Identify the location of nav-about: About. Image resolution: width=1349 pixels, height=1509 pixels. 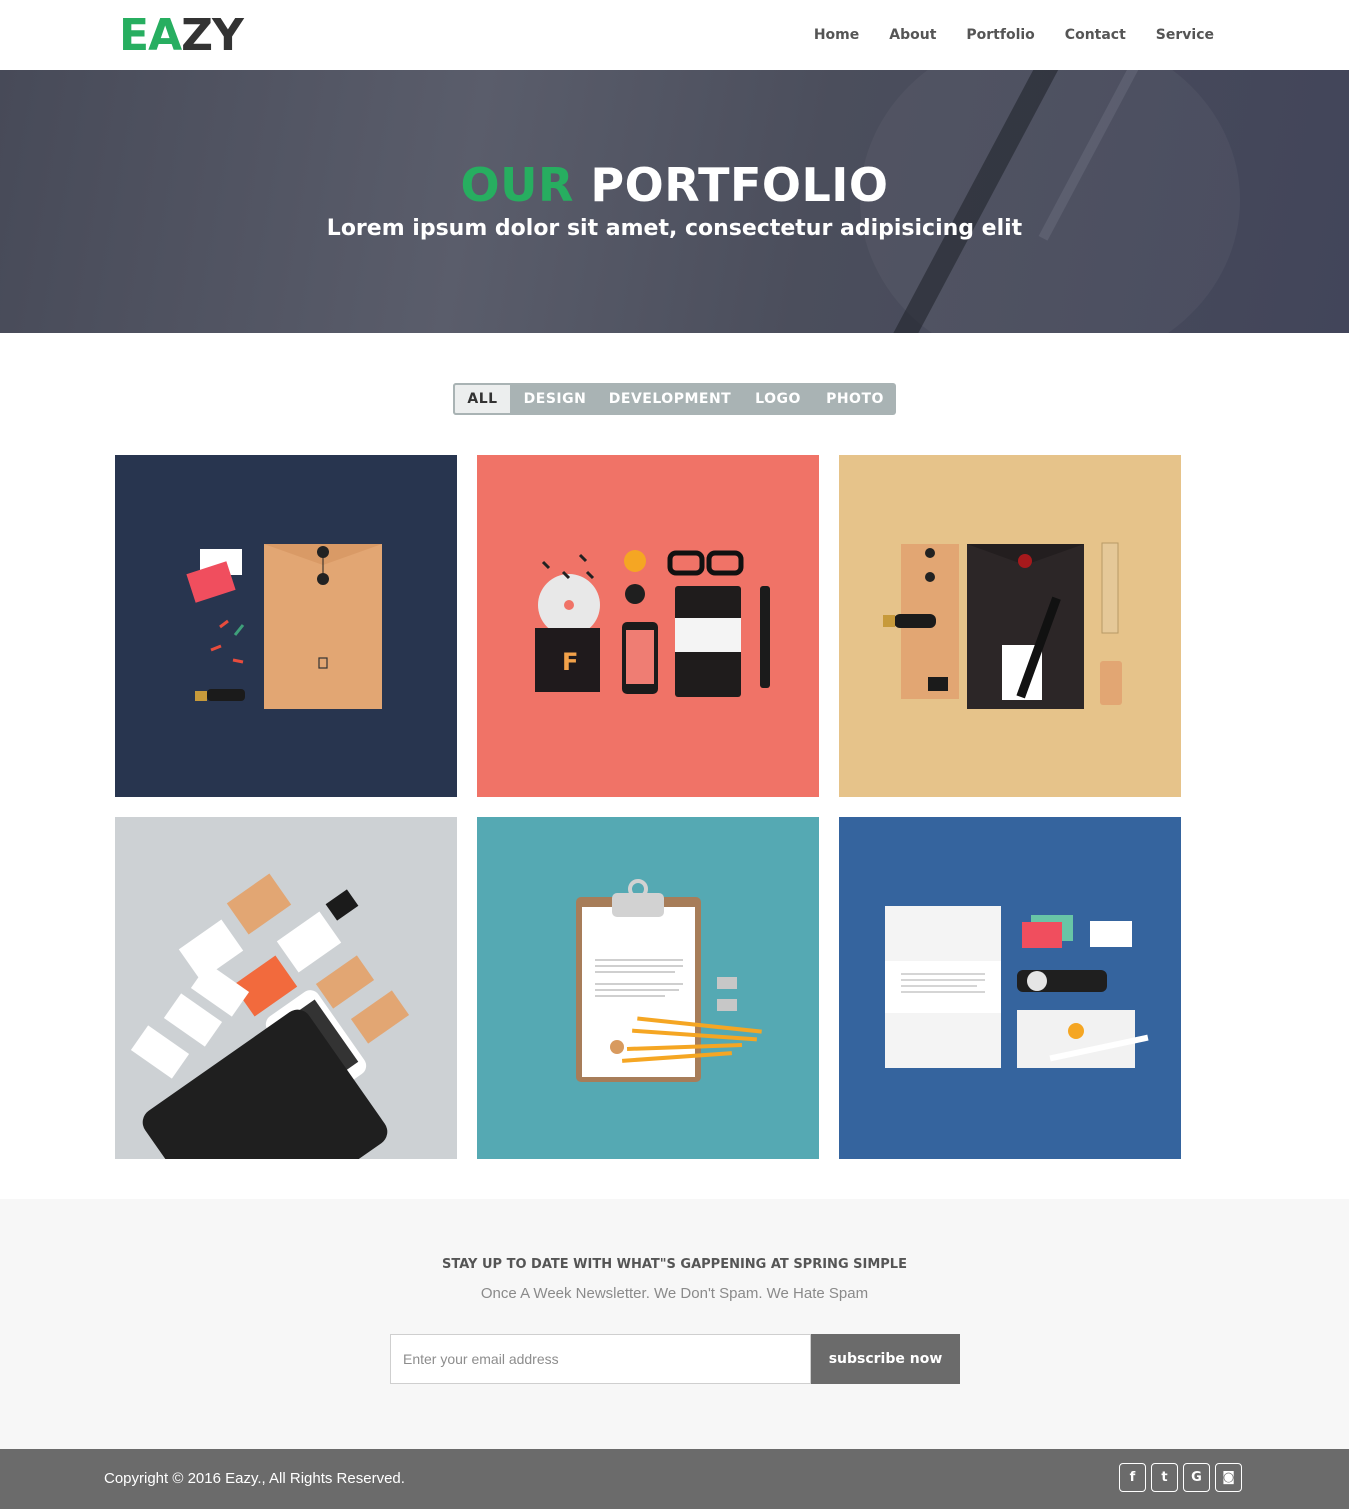
(912, 35).